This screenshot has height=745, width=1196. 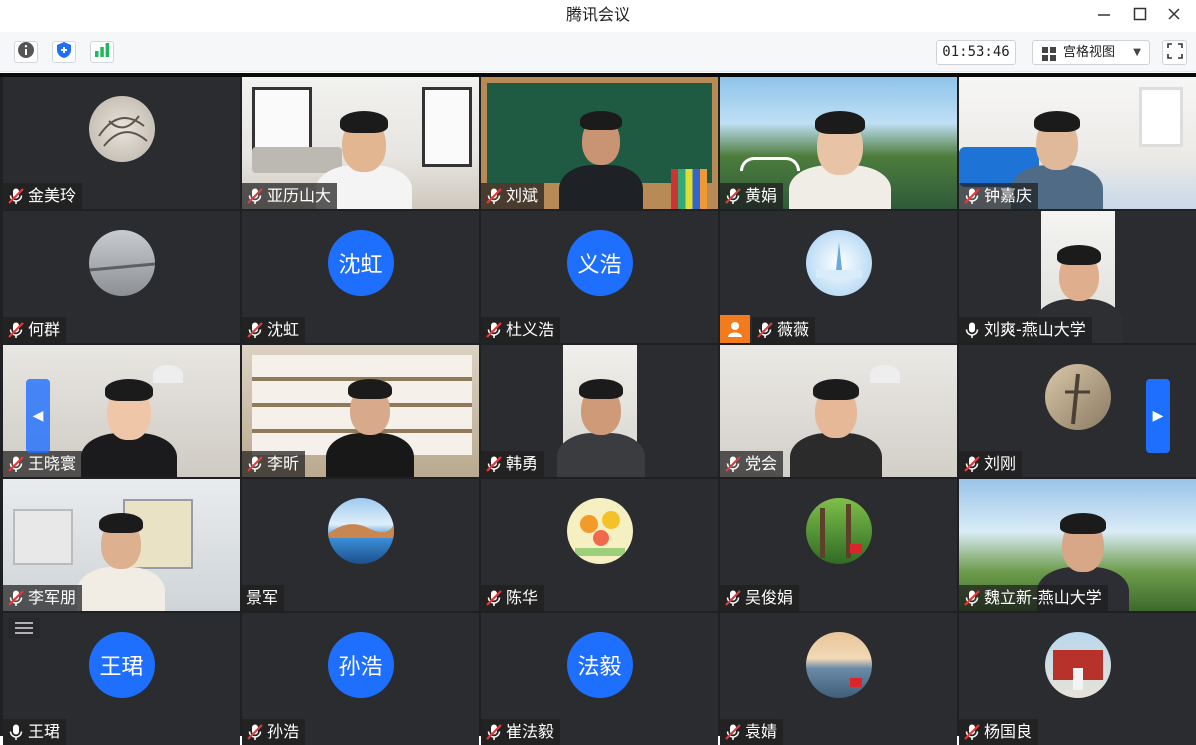 What do you see at coordinates (121, 545) in the screenshot?
I see `participant-tile: 李军朋` at bounding box center [121, 545].